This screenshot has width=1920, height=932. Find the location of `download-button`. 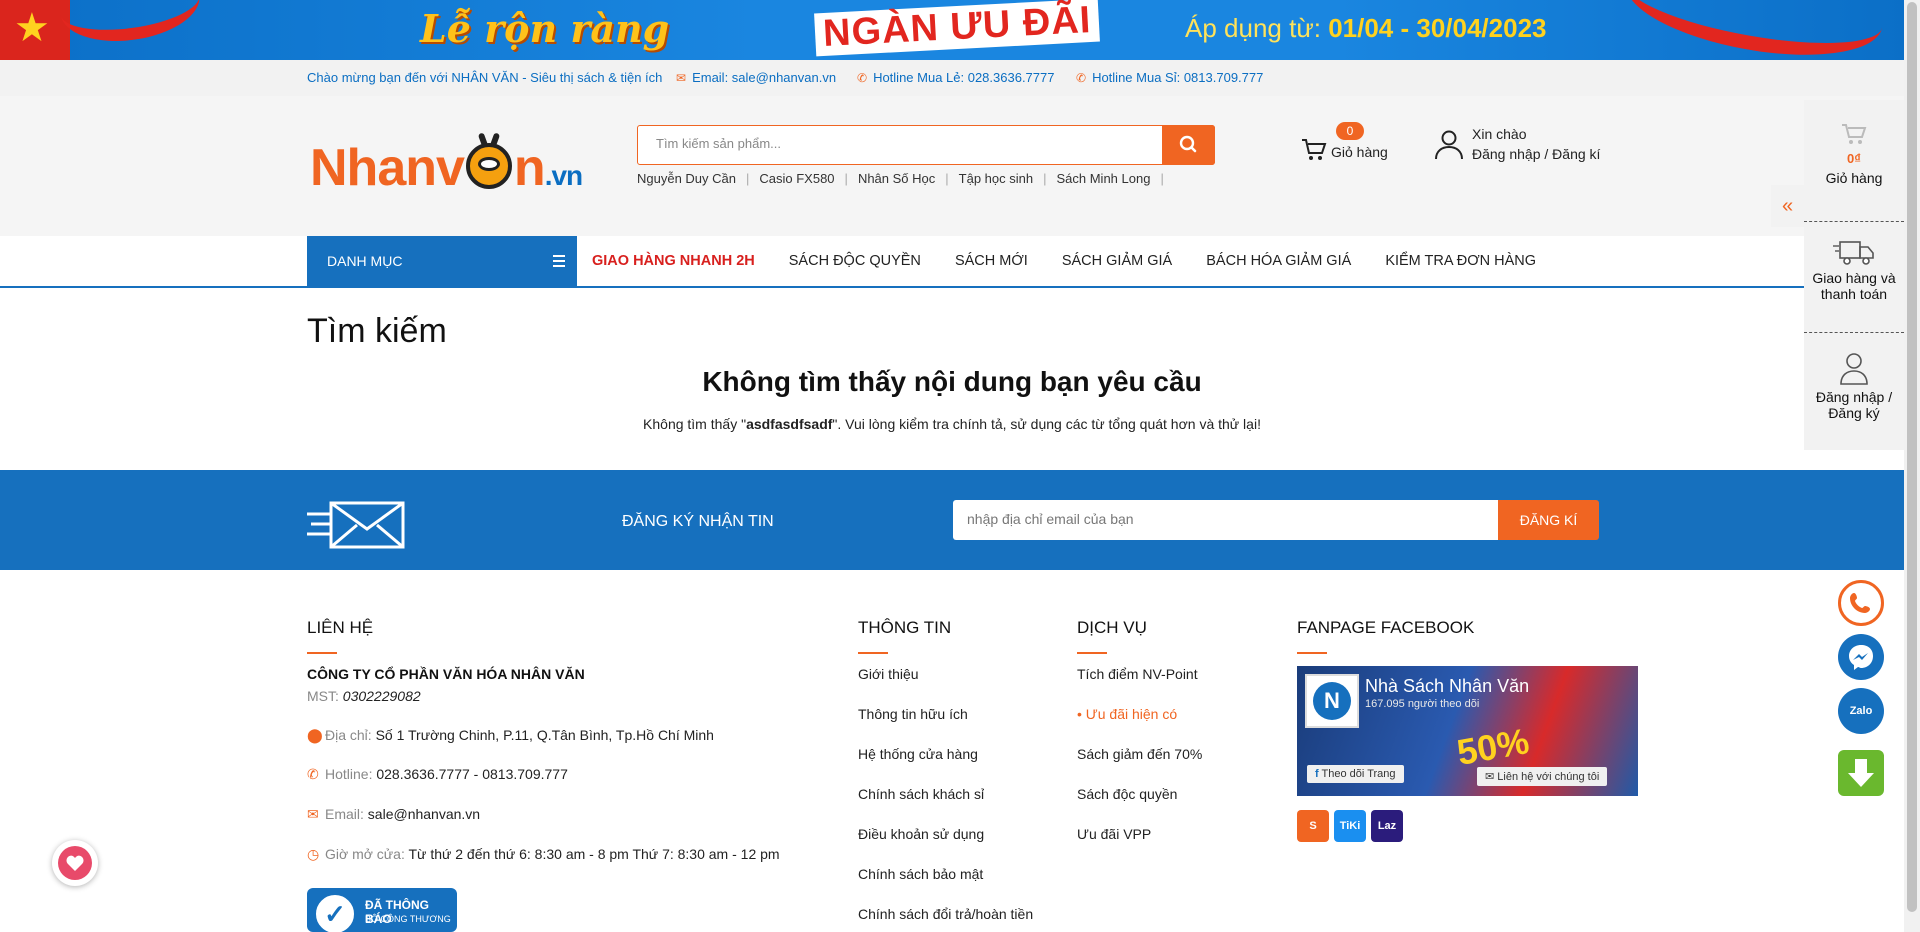

download-button is located at coordinates (1861, 773).